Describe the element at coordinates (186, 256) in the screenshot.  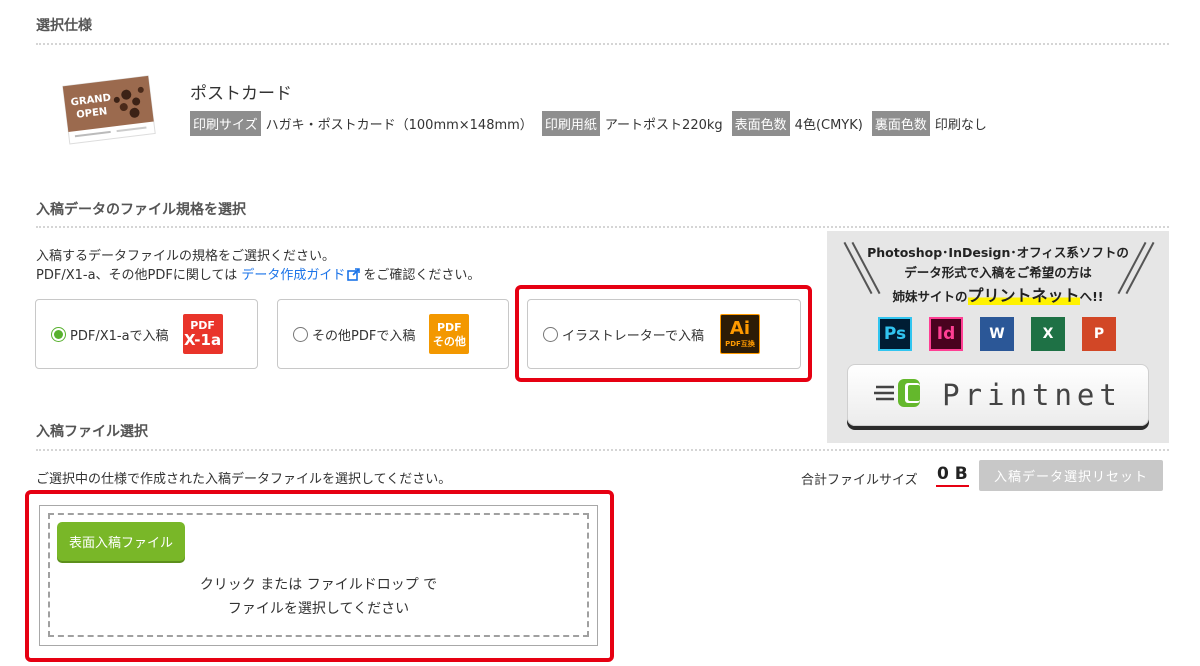
I see `format-description-line1: 入稿するデータファイルの規格をご選択ください。` at that location.